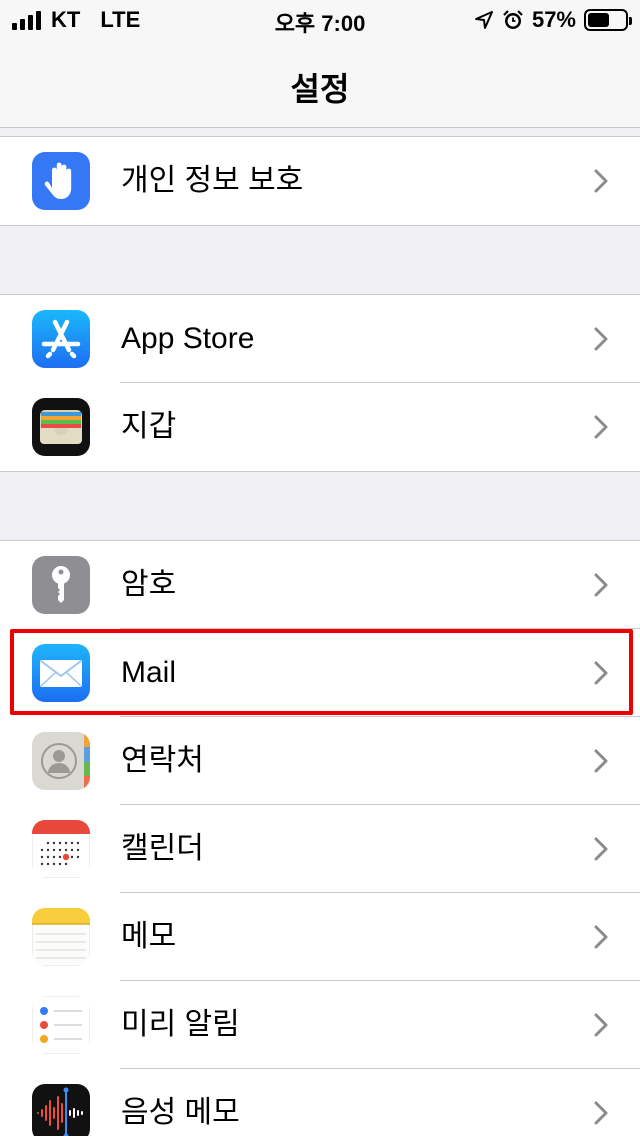 The image size is (640, 1136). I want to click on location-arrow-icon, so click(483, 20).